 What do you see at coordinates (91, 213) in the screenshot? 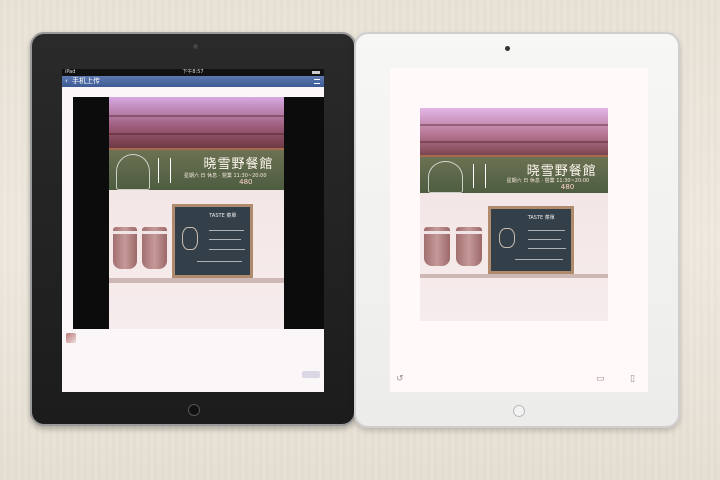
I see `letterbox-left` at bounding box center [91, 213].